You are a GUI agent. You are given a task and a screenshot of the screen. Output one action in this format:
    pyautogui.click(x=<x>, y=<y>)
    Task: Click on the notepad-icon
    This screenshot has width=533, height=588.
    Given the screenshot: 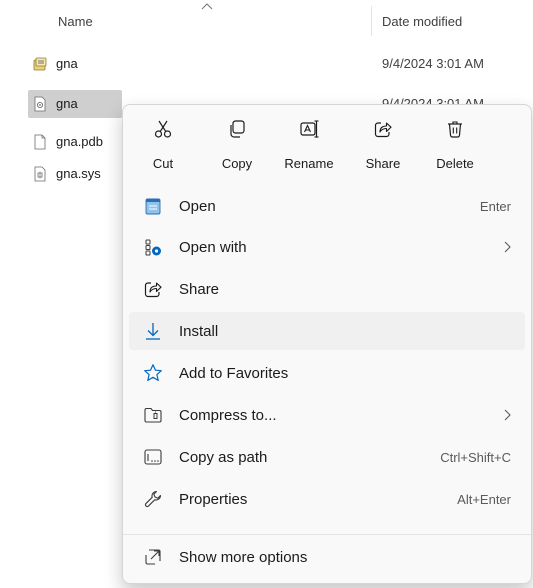 What is the action you would take?
    pyautogui.click(x=153, y=206)
    